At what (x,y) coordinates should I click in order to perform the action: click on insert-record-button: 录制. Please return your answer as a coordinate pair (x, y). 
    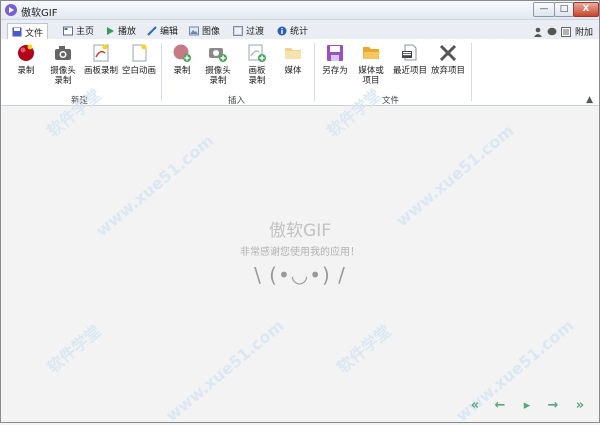
    Looking at the image, I should click on (182, 59).